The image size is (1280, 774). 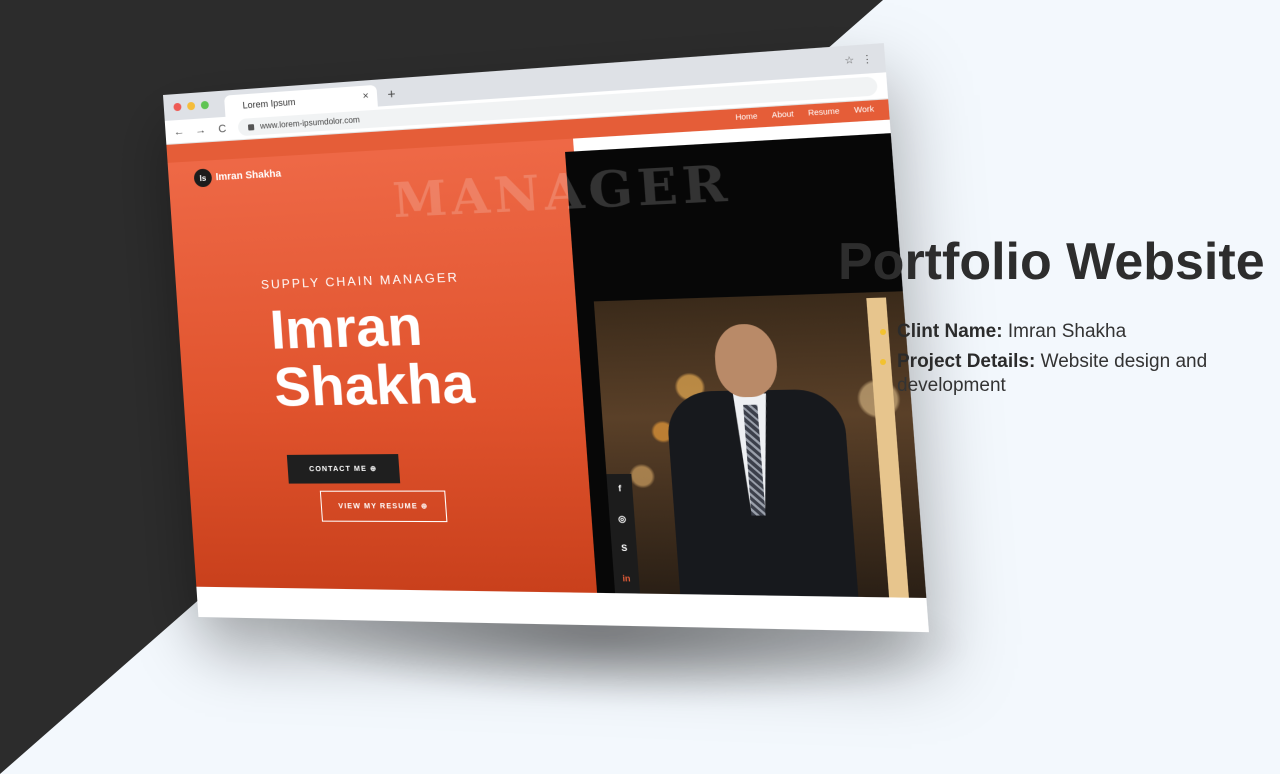 What do you see at coordinates (269, 103) in the screenshot?
I see `tab-title: Lorem Ipsum` at bounding box center [269, 103].